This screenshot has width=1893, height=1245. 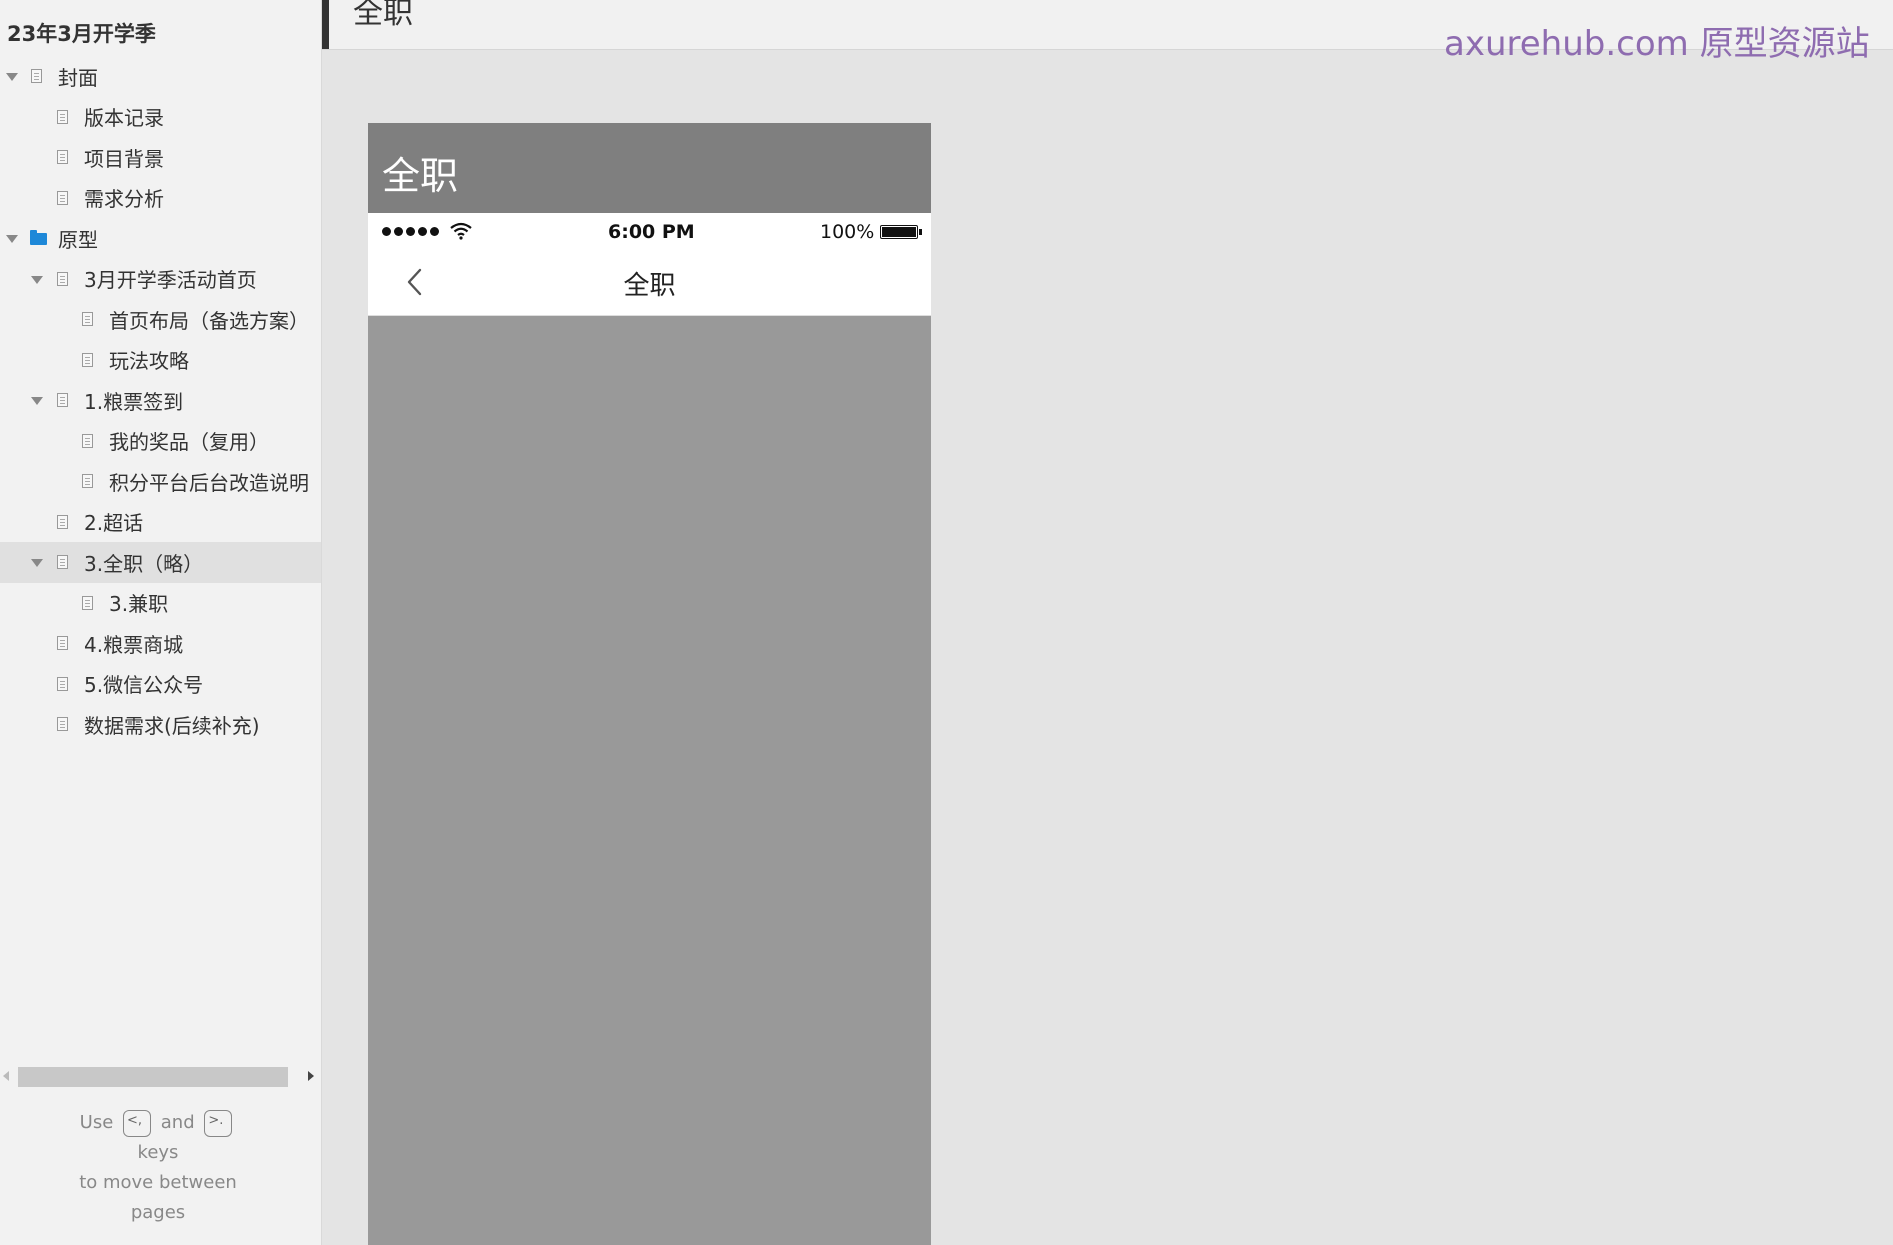 I want to click on tree-item-label: 3月开学季活动首页, so click(x=170, y=280).